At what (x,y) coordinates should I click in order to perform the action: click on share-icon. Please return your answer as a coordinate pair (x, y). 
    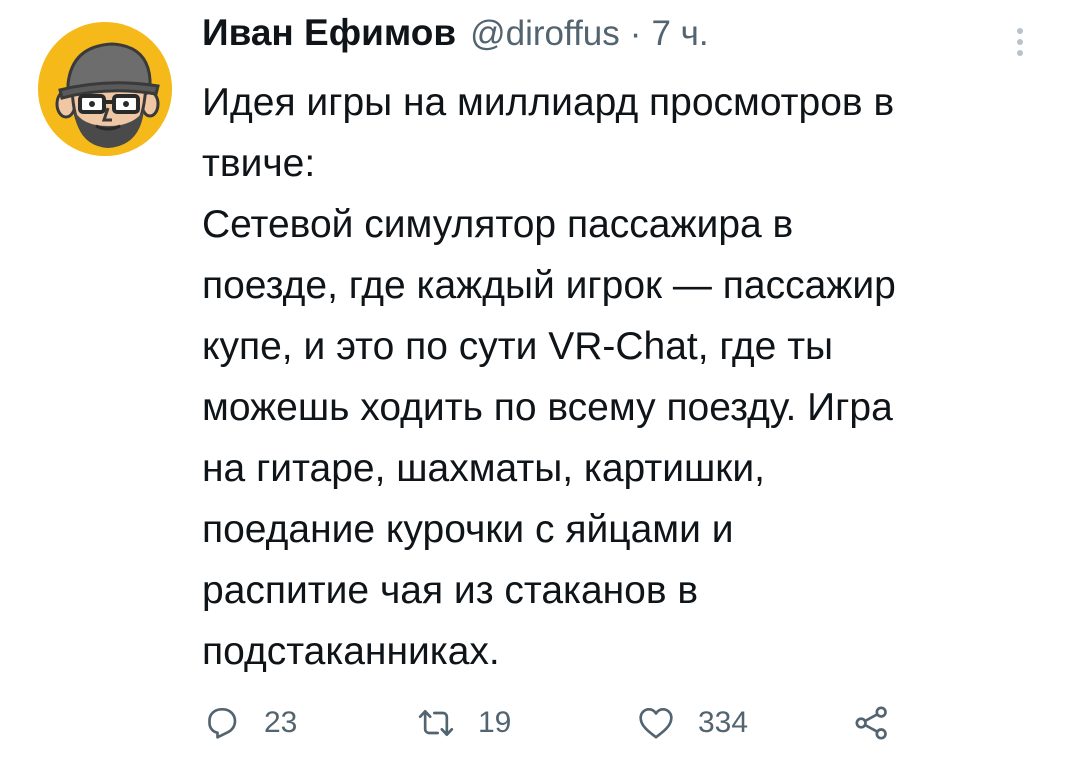
    Looking at the image, I should click on (871, 723).